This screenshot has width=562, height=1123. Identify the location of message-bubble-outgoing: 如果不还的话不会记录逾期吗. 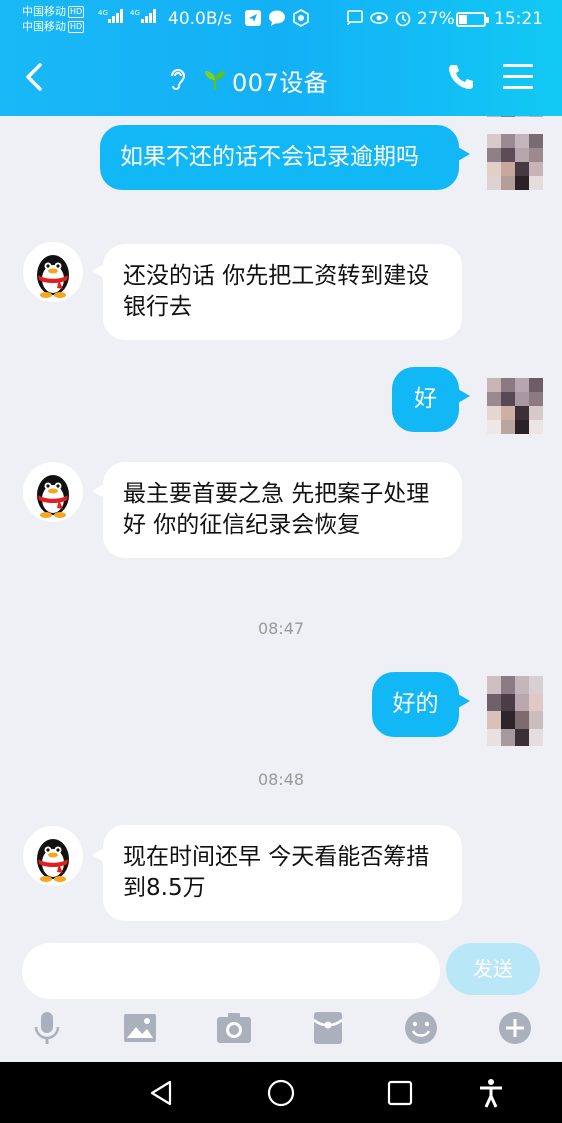
(279, 157).